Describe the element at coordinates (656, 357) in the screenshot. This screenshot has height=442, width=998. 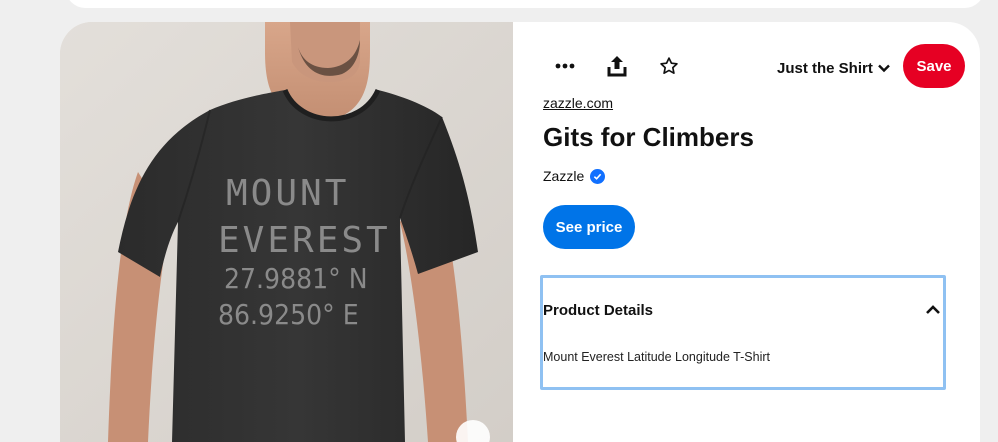
I see `product-description: Mount Everest Latitude Longitude T-Shirt` at that location.